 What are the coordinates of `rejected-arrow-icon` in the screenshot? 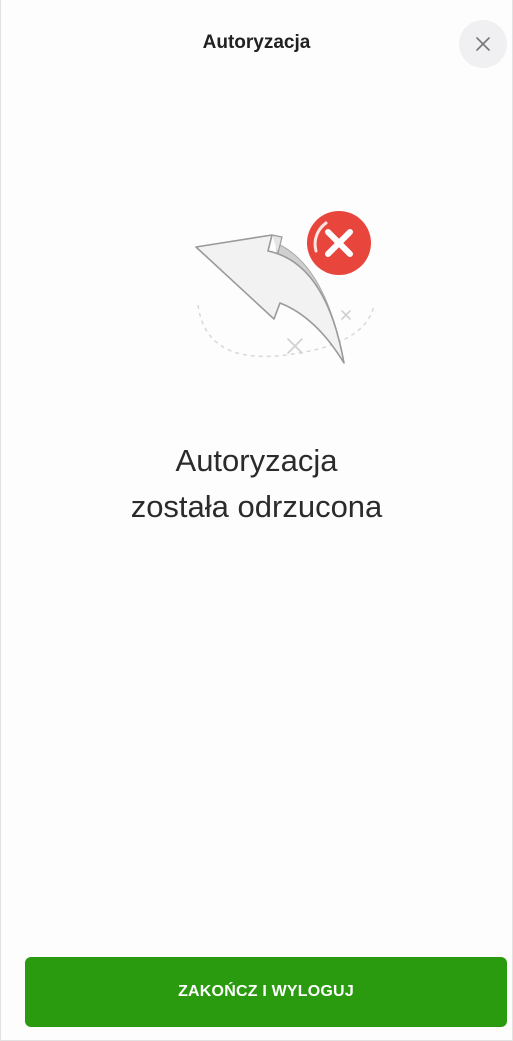 It's located at (285, 287).